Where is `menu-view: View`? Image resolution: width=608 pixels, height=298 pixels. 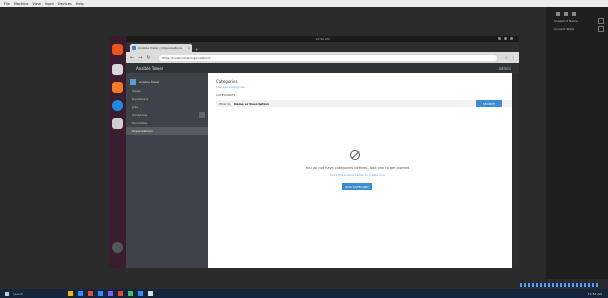 menu-view: View is located at coordinates (37, 4).